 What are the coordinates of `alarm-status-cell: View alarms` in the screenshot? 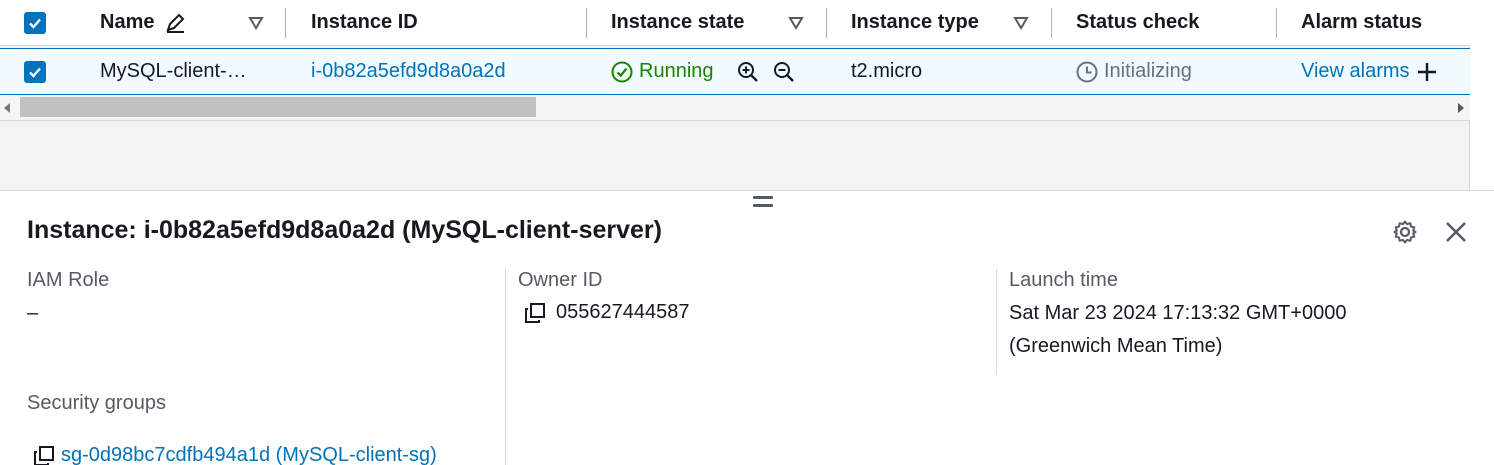 It's located at (1369, 71).